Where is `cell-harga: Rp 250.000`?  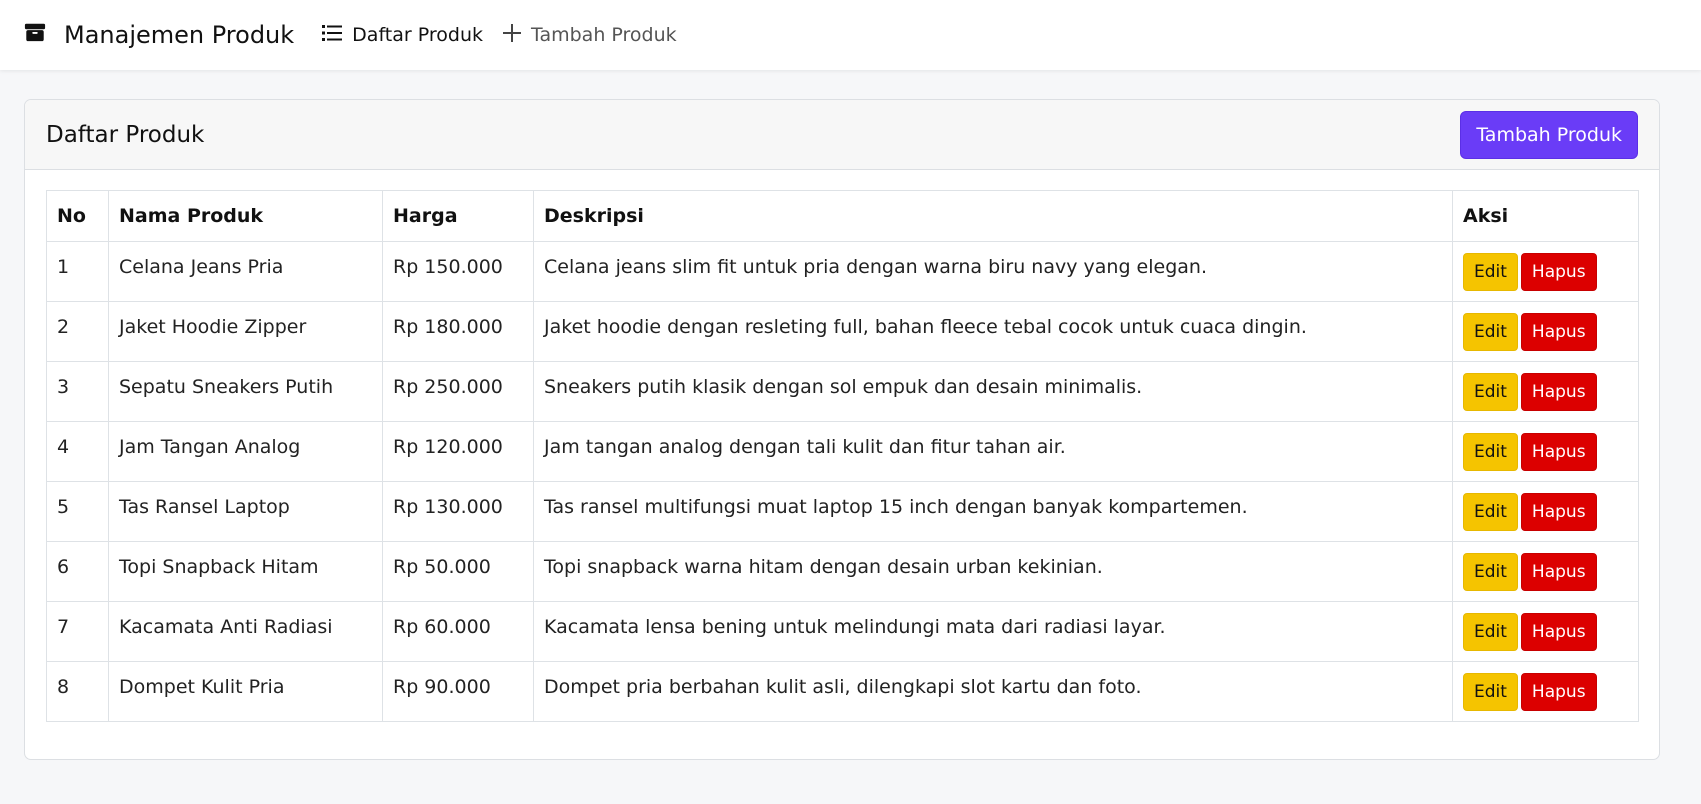 cell-harga: Rp 250.000 is located at coordinates (458, 391).